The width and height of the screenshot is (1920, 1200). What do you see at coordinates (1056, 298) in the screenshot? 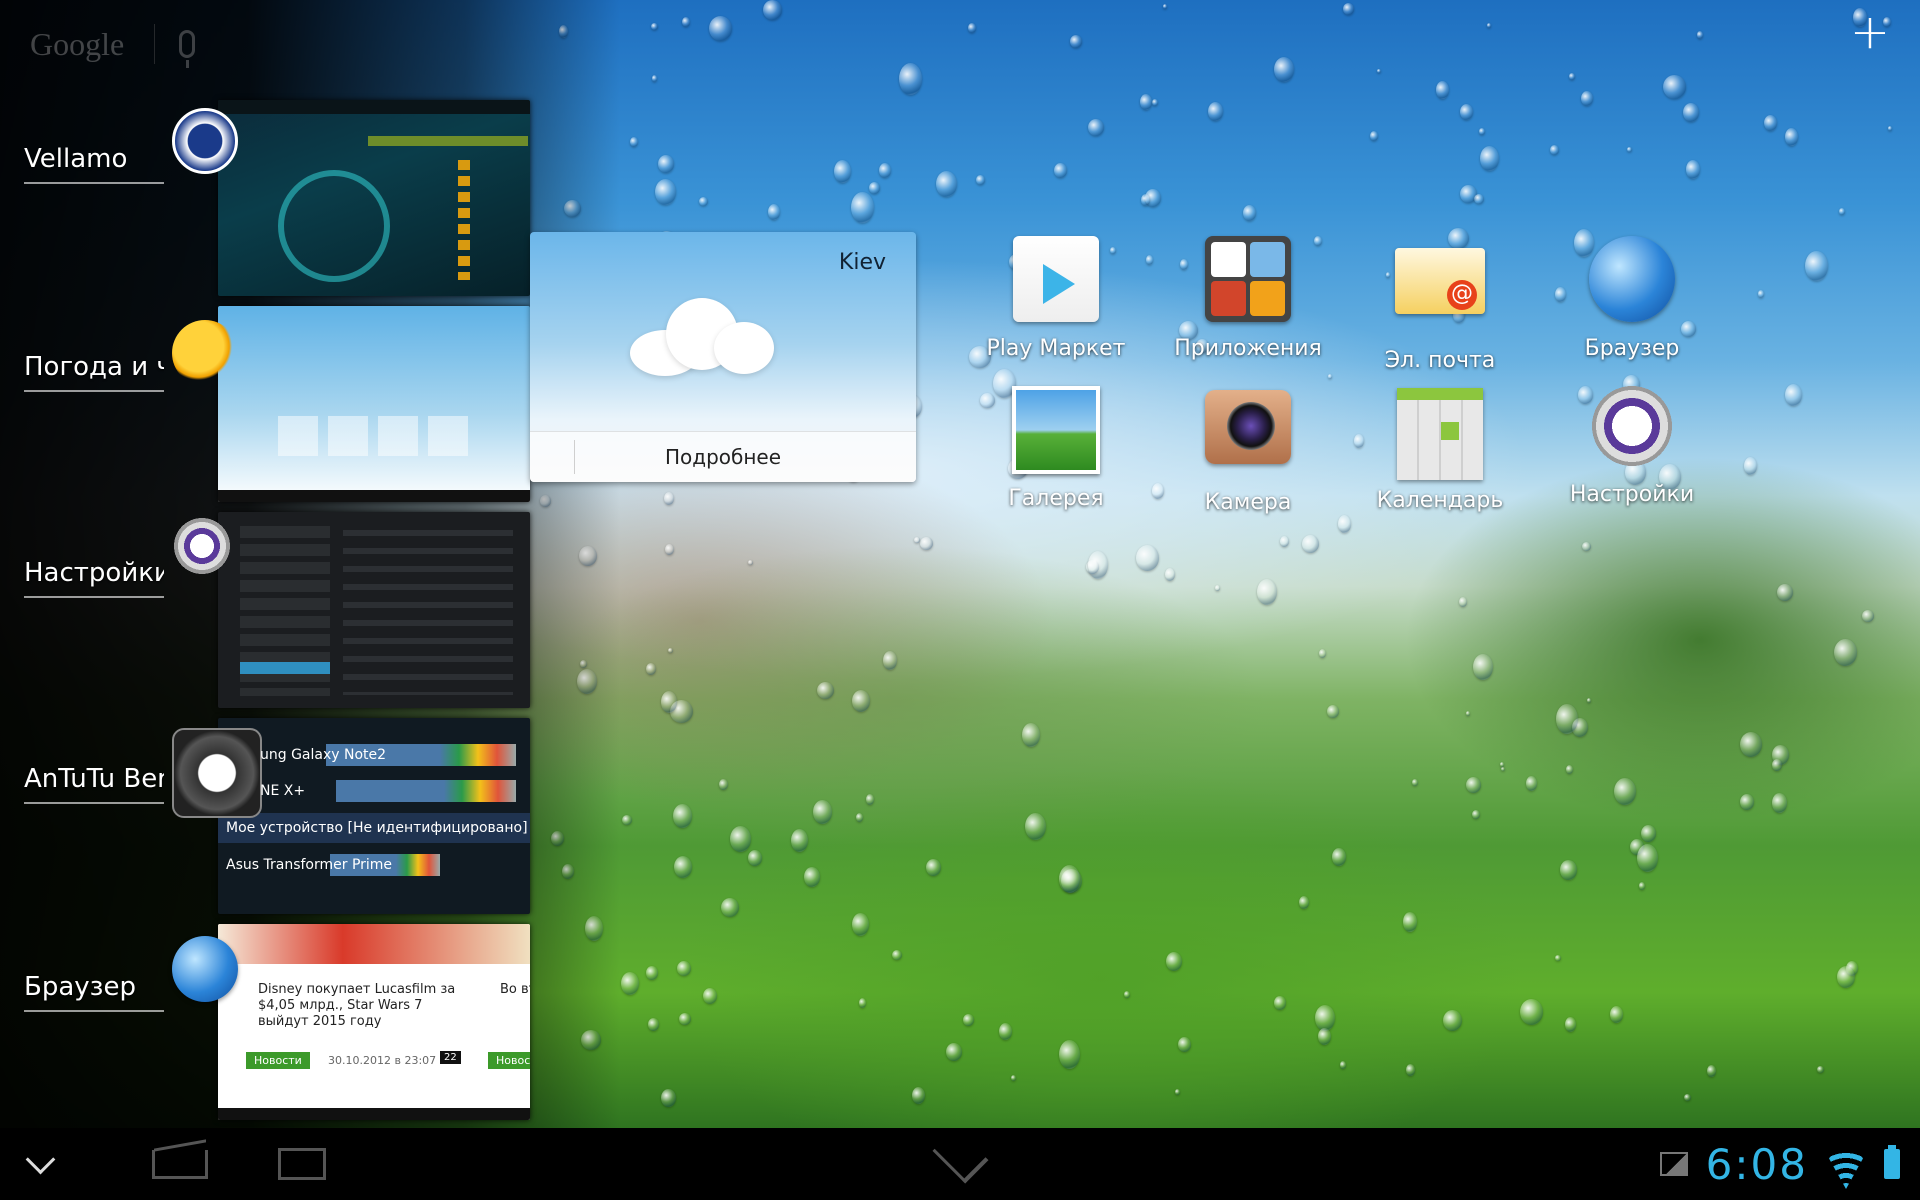
I see `app-play-market: Play Маркет` at bounding box center [1056, 298].